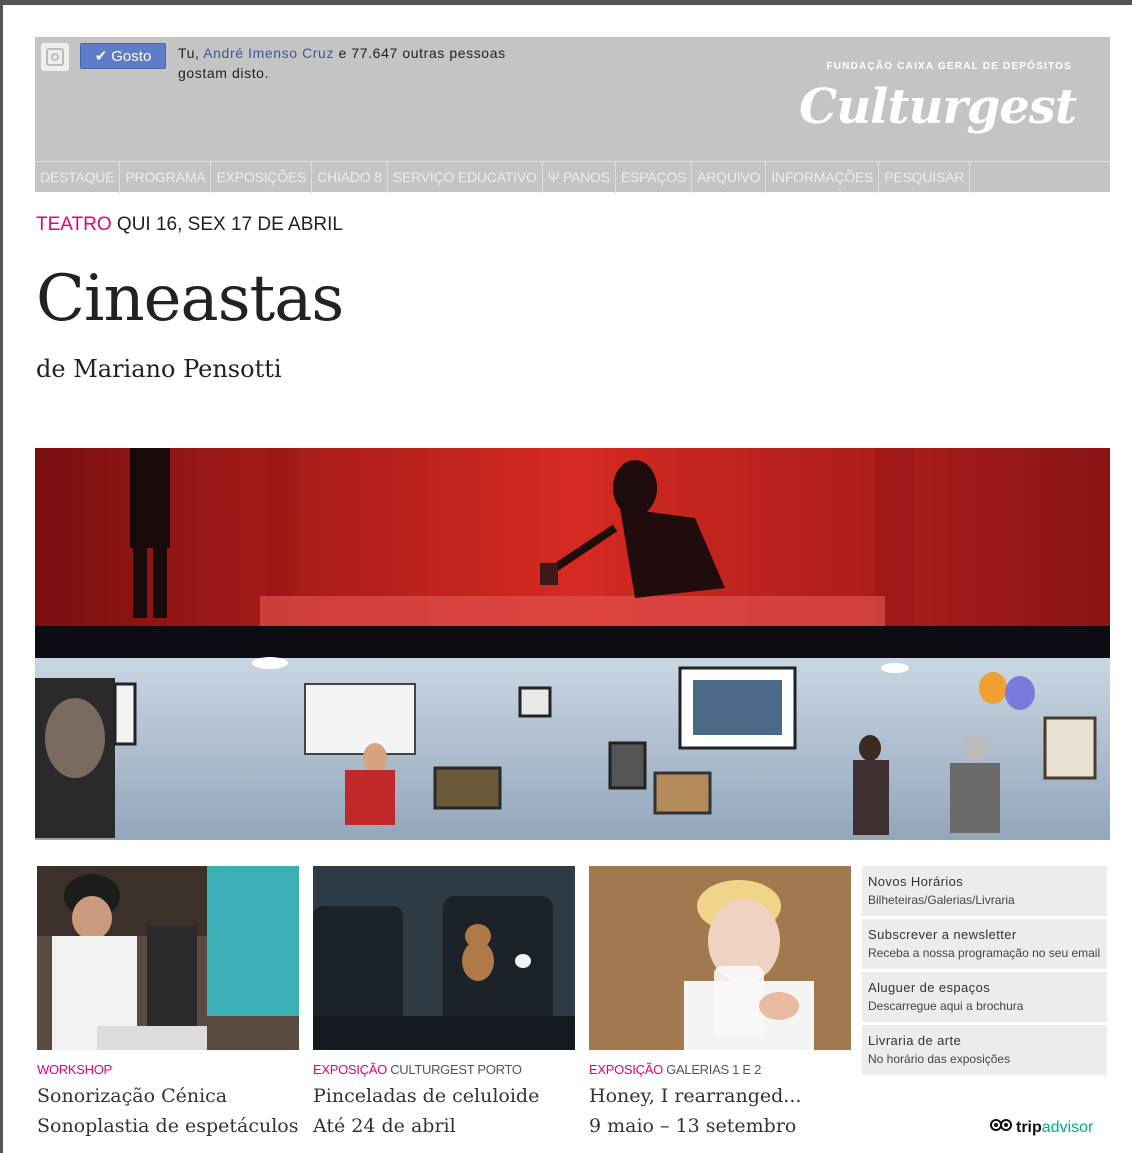 This screenshot has width=1132, height=1153. What do you see at coordinates (55, 57) in the screenshot?
I see `instagram-icon` at bounding box center [55, 57].